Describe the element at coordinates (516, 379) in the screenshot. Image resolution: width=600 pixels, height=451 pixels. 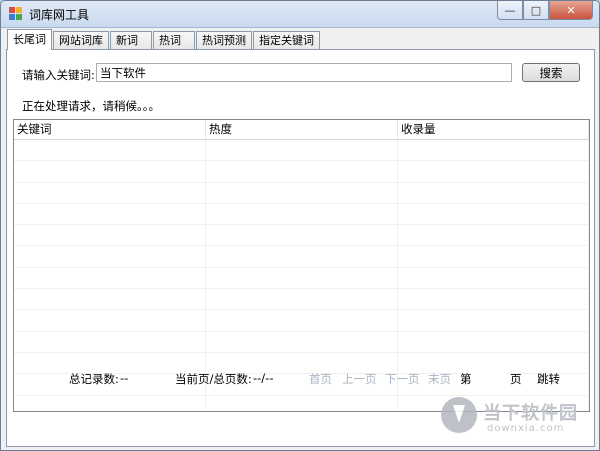
I see `goto-suffix: 页` at that location.